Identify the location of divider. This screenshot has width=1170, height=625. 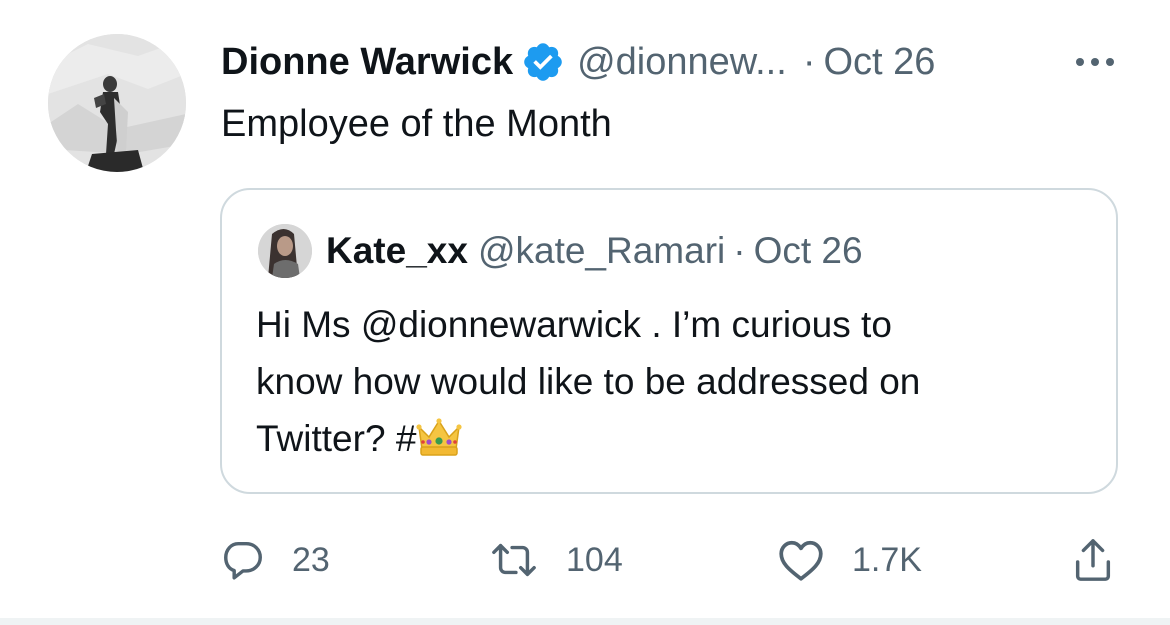
(585, 621).